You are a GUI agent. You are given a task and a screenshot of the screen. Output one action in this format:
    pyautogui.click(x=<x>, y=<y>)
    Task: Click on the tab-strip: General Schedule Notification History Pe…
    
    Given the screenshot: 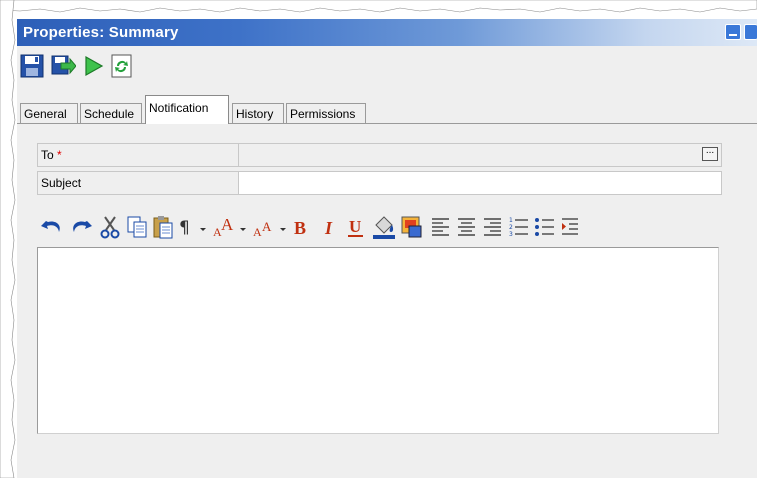 What is the action you would take?
    pyautogui.click(x=387, y=108)
    